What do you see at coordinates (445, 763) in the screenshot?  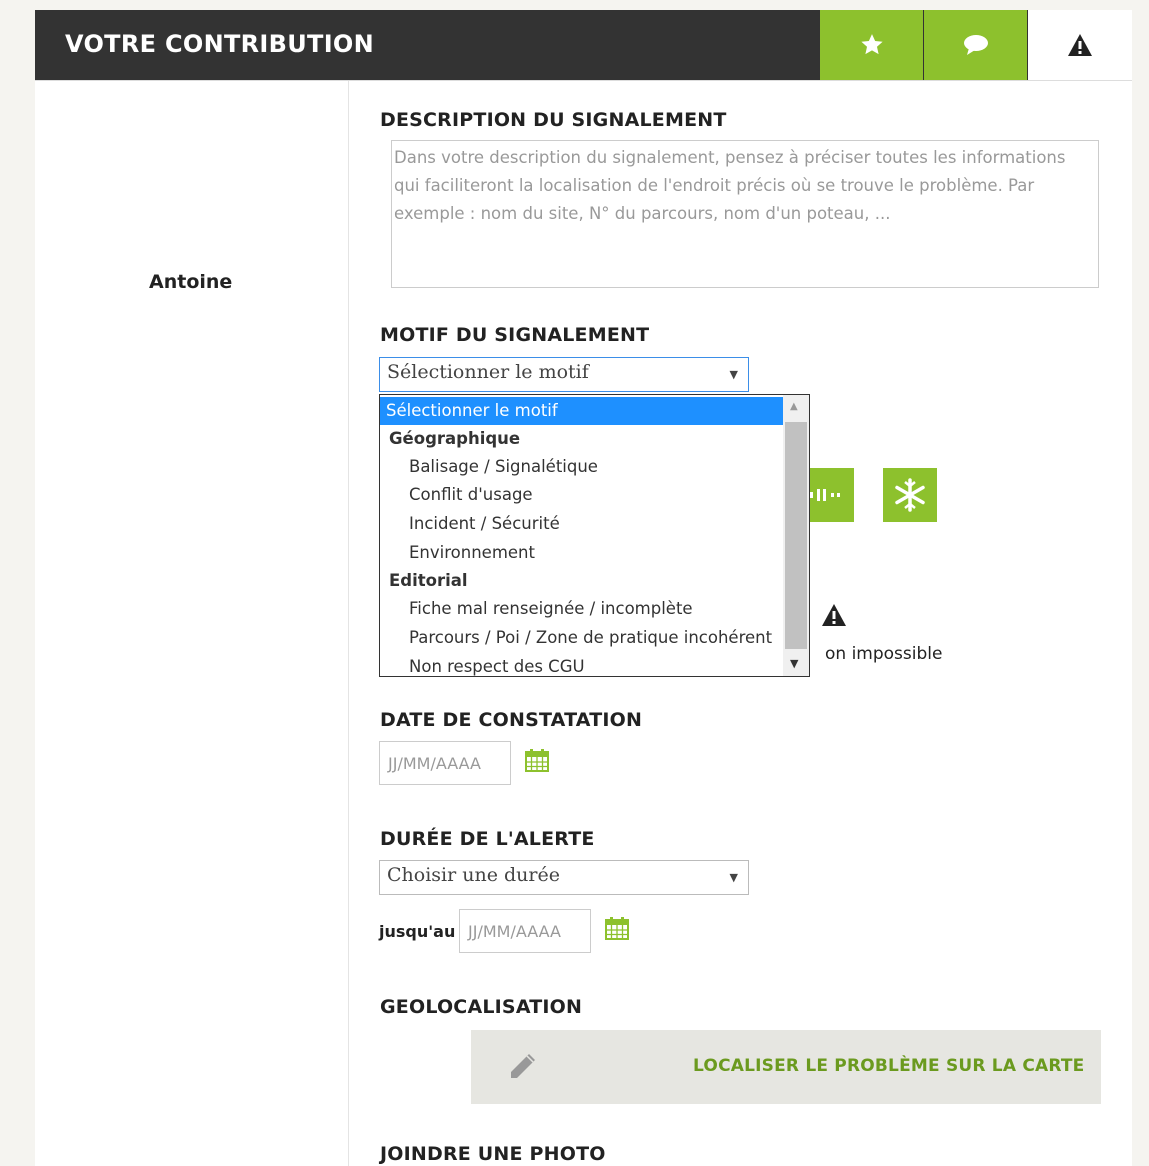 I see `date-input: JJ/MM/AAAA` at bounding box center [445, 763].